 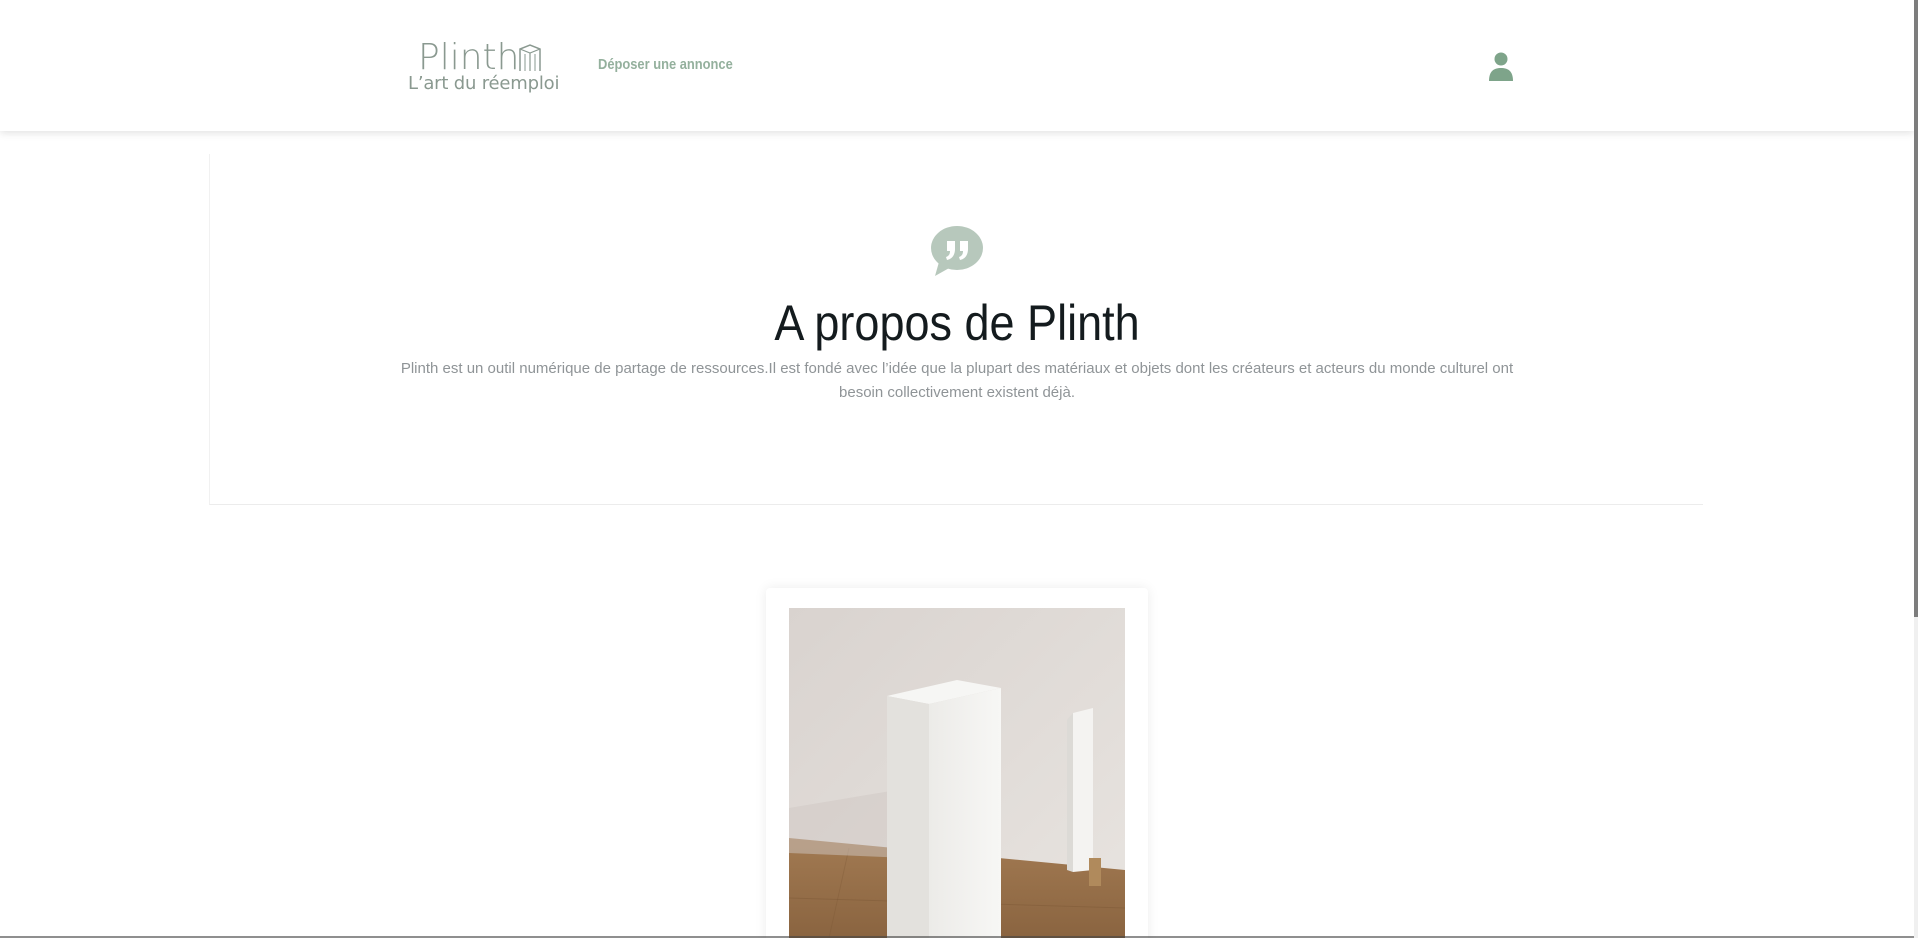 I want to click on site-logo: Plinth L’art du réemploi, so click(x=484, y=67).